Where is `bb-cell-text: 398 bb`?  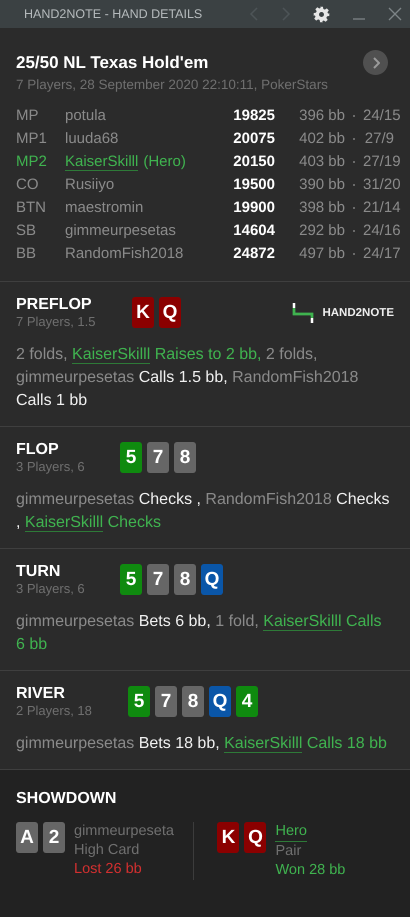
bb-cell-text: 398 bb is located at coordinates (321, 207).